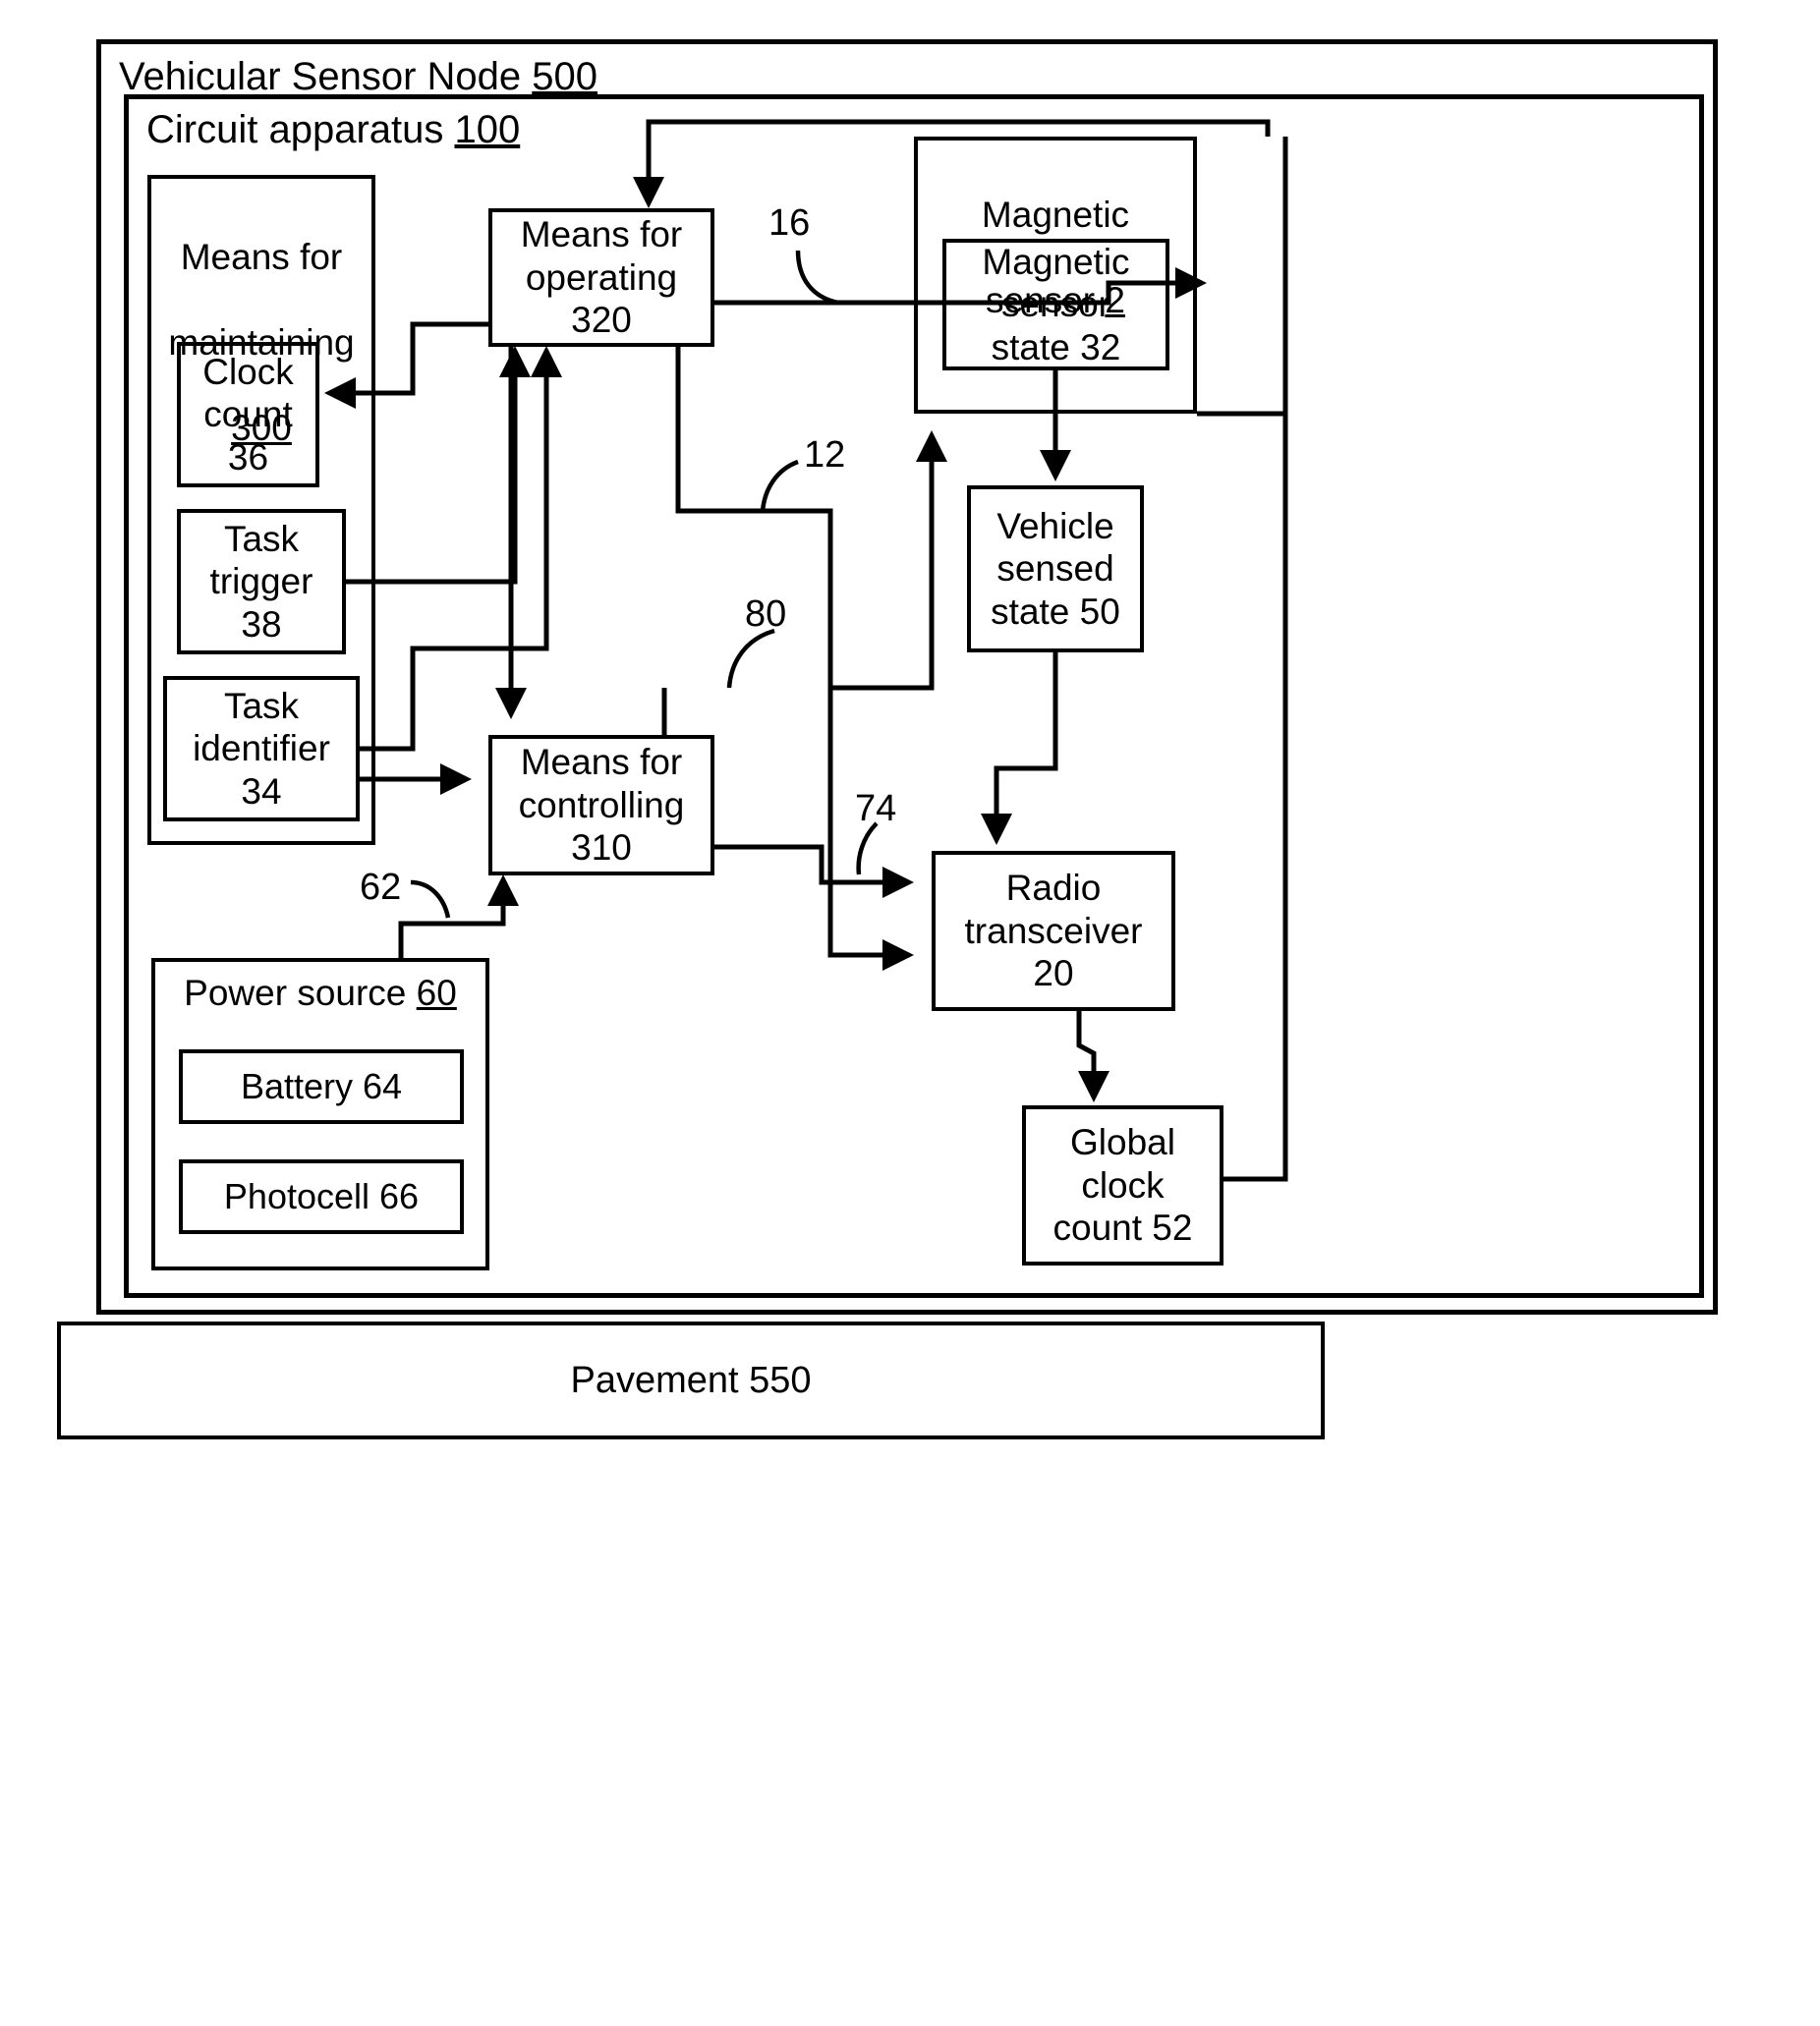 Image resolution: width=1820 pixels, height=2026 pixels. I want to click on power-source-number: 60, so click(436, 993).